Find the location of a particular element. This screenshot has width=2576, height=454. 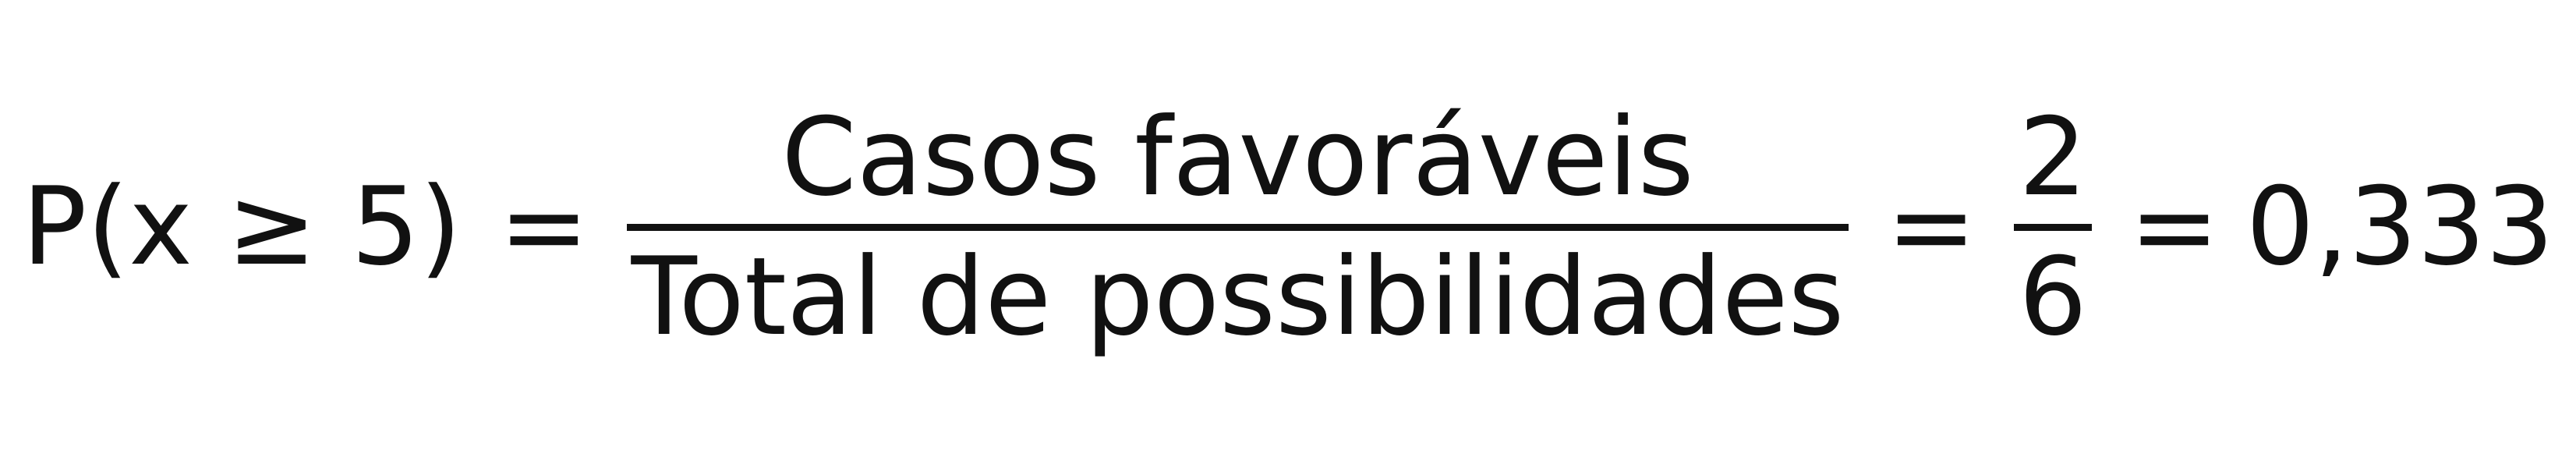

equals-sign-3: = is located at coordinates (2174, 226).